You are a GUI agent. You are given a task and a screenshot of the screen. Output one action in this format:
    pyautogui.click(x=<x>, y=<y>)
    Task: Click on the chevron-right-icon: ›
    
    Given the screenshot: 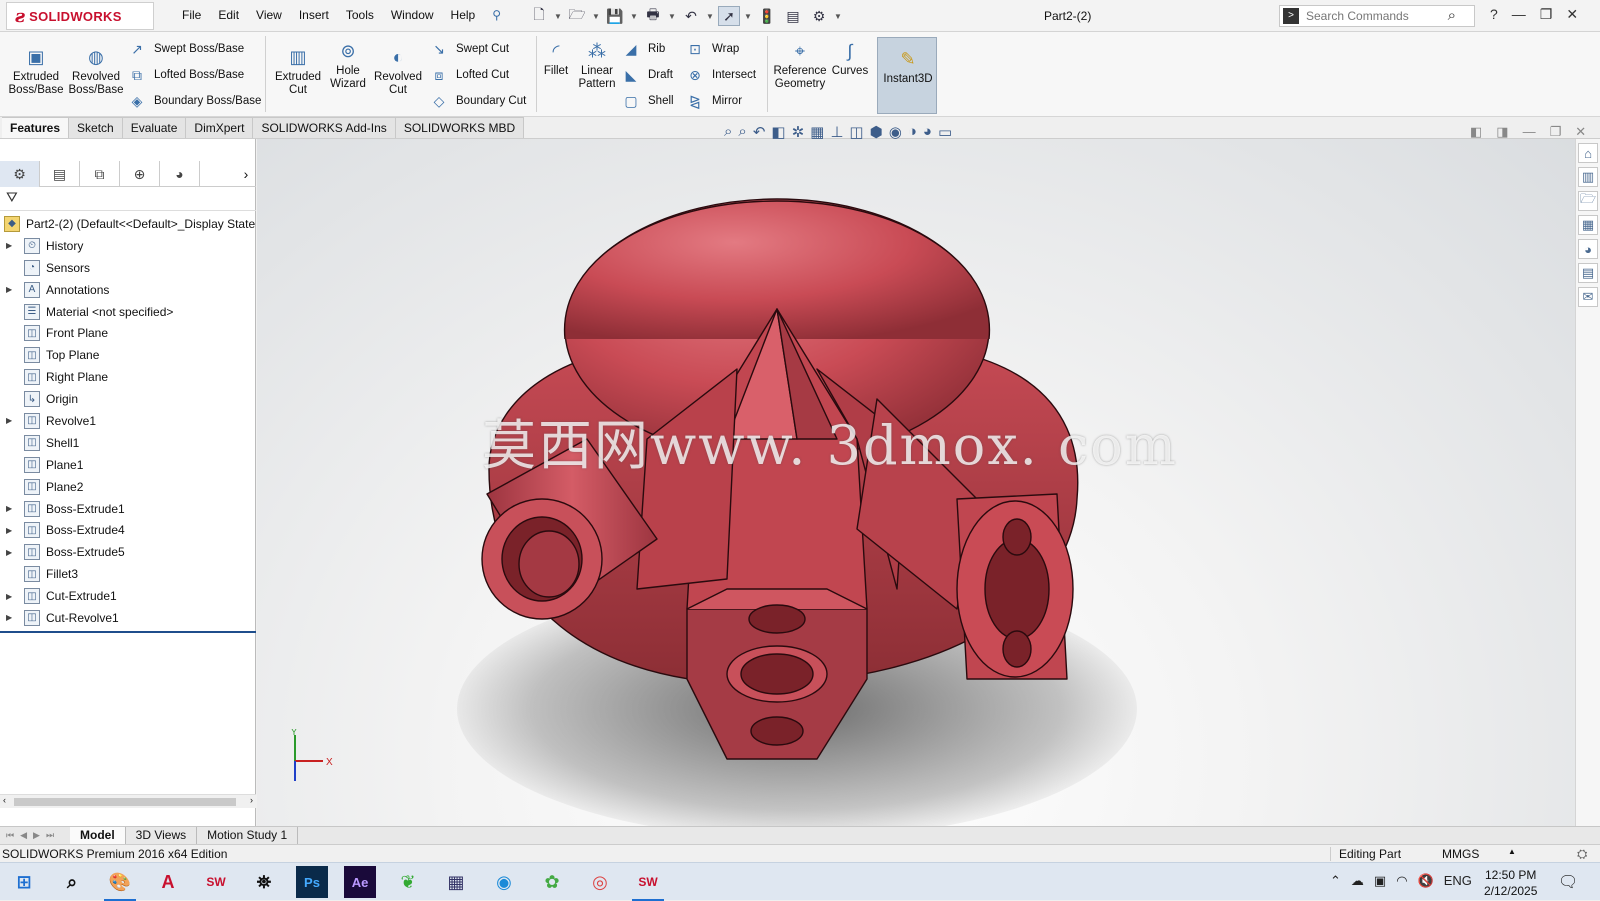 What is the action you would take?
    pyautogui.click(x=246, y=173)
    